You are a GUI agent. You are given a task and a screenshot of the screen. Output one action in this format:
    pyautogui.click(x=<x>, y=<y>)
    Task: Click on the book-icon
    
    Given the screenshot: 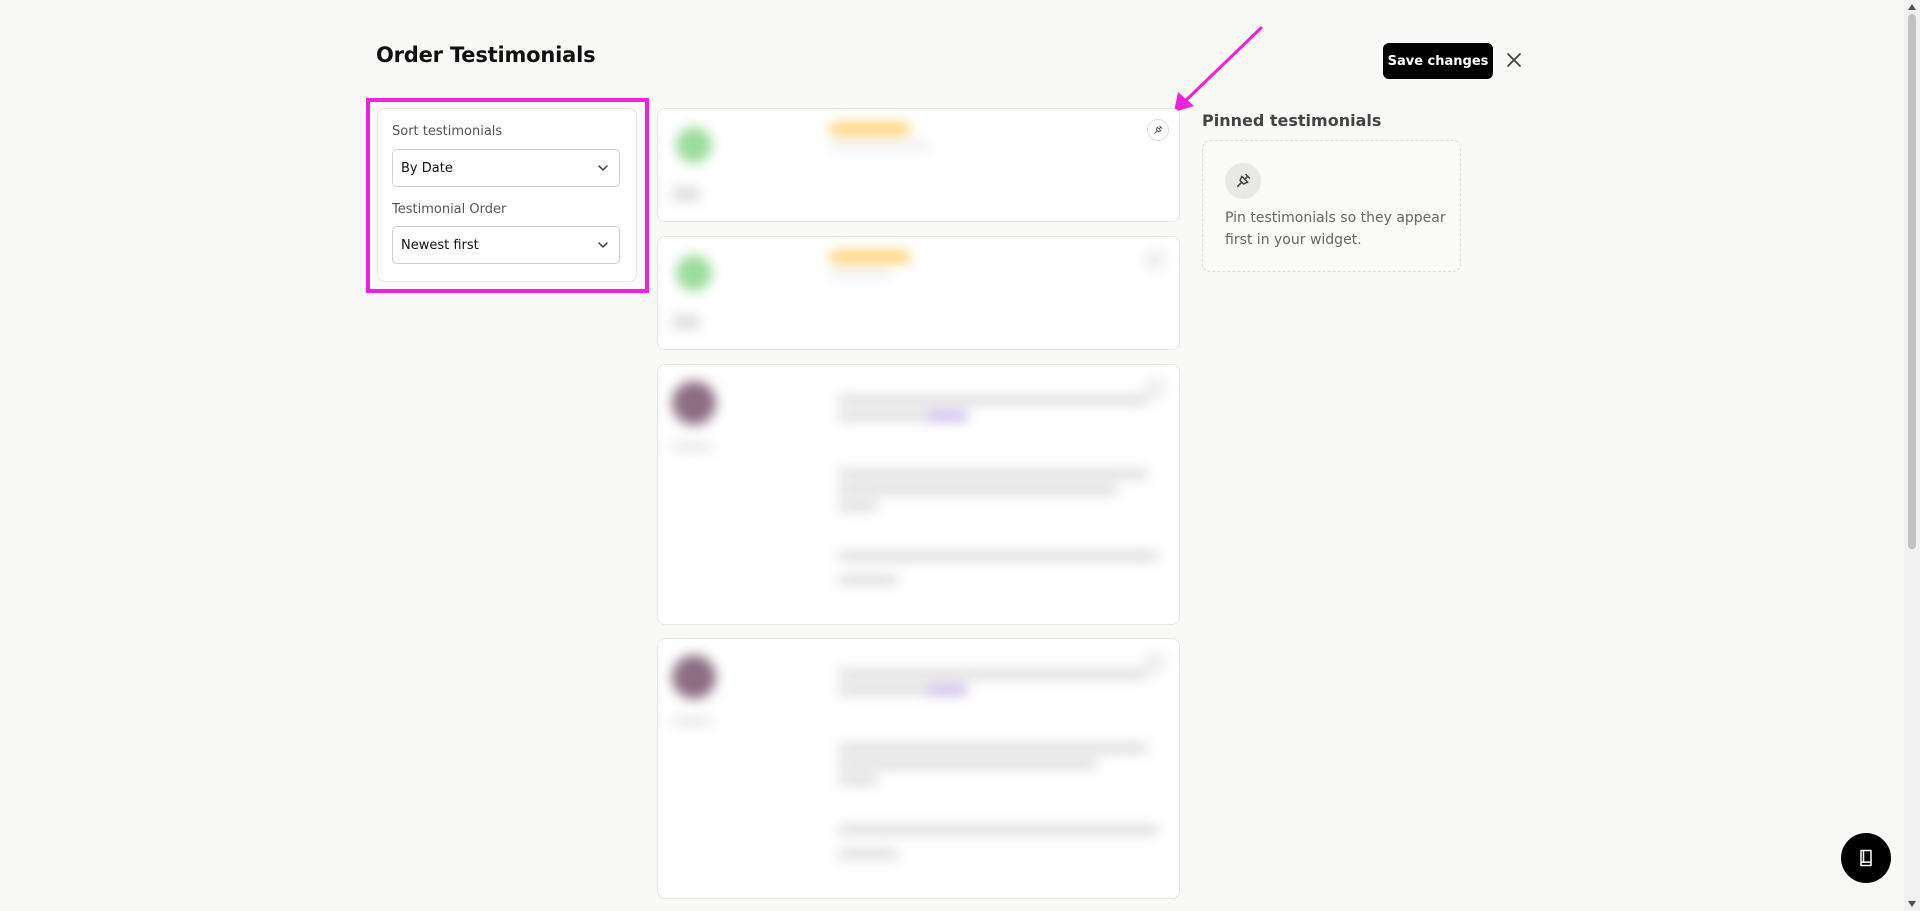 What is the action you would take?
    pyautogui.click(x=1866, y=858)
    